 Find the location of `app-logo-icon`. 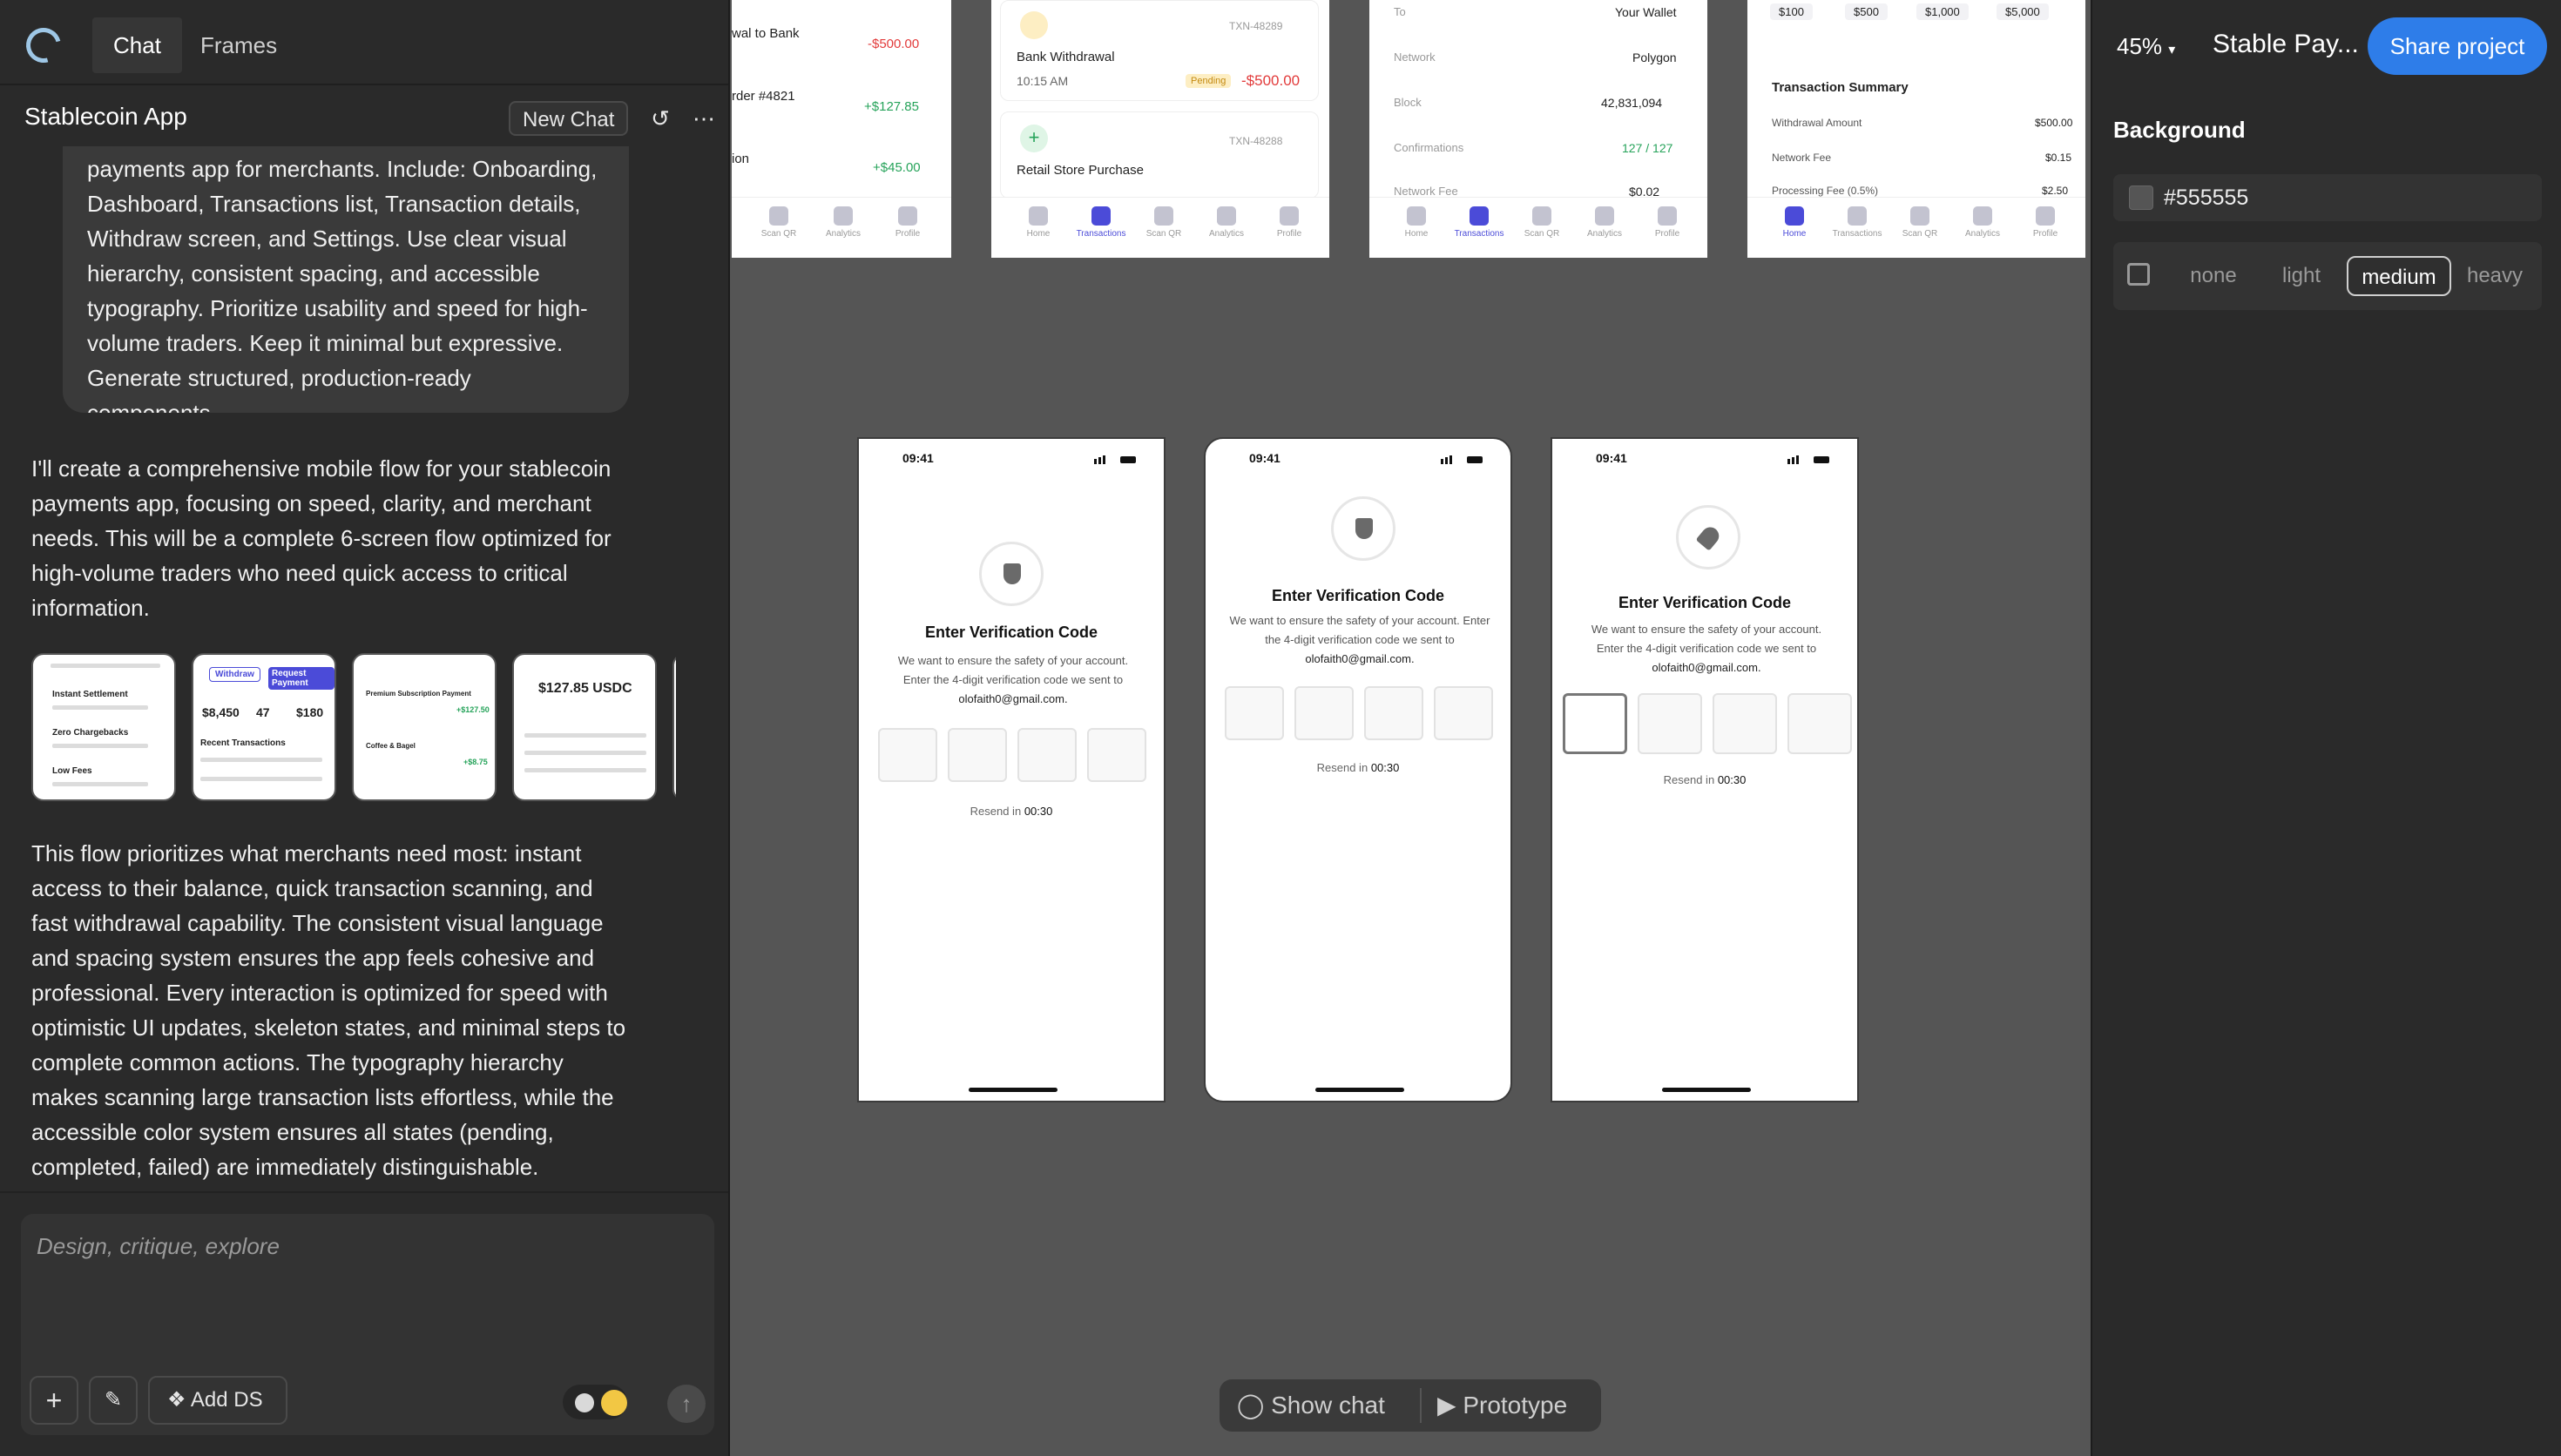

app-logo-icon is located at coordinates (43, 45).